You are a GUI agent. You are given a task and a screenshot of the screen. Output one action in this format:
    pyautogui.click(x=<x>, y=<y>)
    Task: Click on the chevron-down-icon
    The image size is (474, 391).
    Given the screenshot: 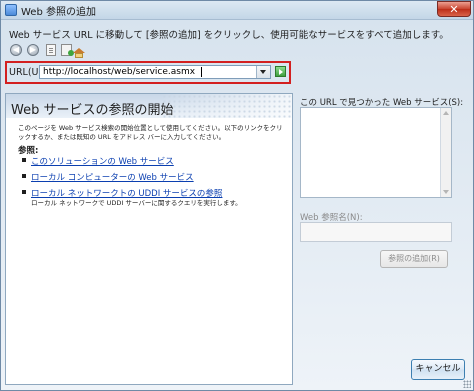 What is the action you would take?
    pyautogui.click(x=263, y=72)
    